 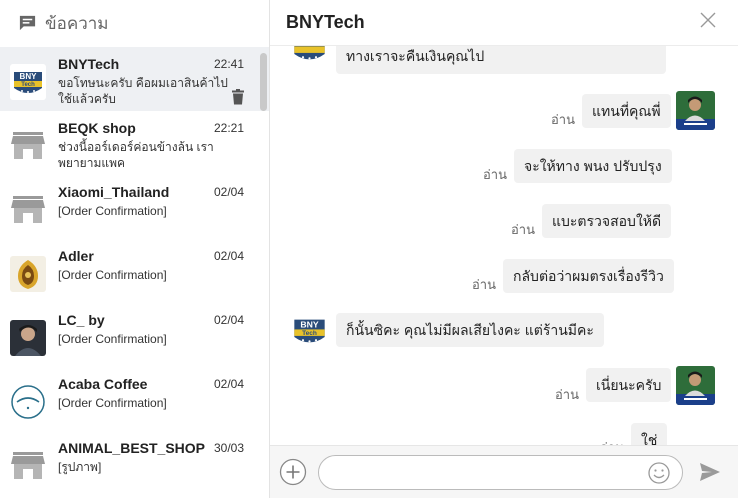 I want to click on message-text: ใช่, so click(x=649, y=438).